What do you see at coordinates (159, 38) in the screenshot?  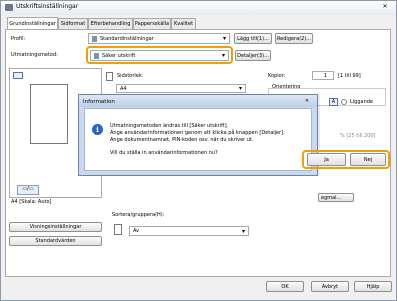 I see `profile-select: Standardinställningar ▾` at bounding box center [159, 38].